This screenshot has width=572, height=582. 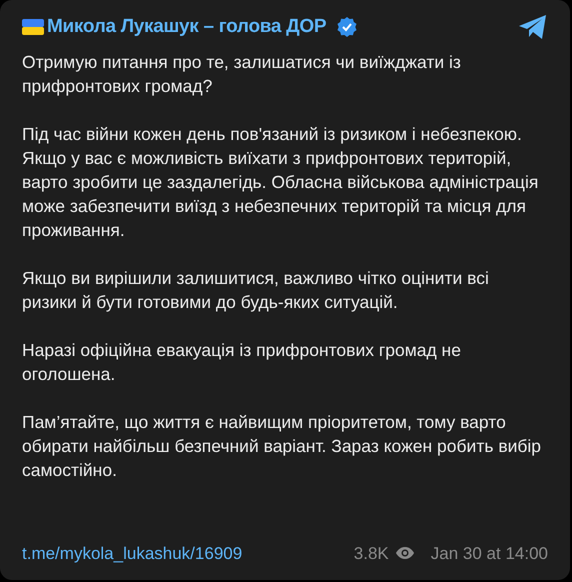 What do you see at coordinates (371, 553) in the screenshot?
I see `view-count: 3.8K` at bounding box center [371, 553].